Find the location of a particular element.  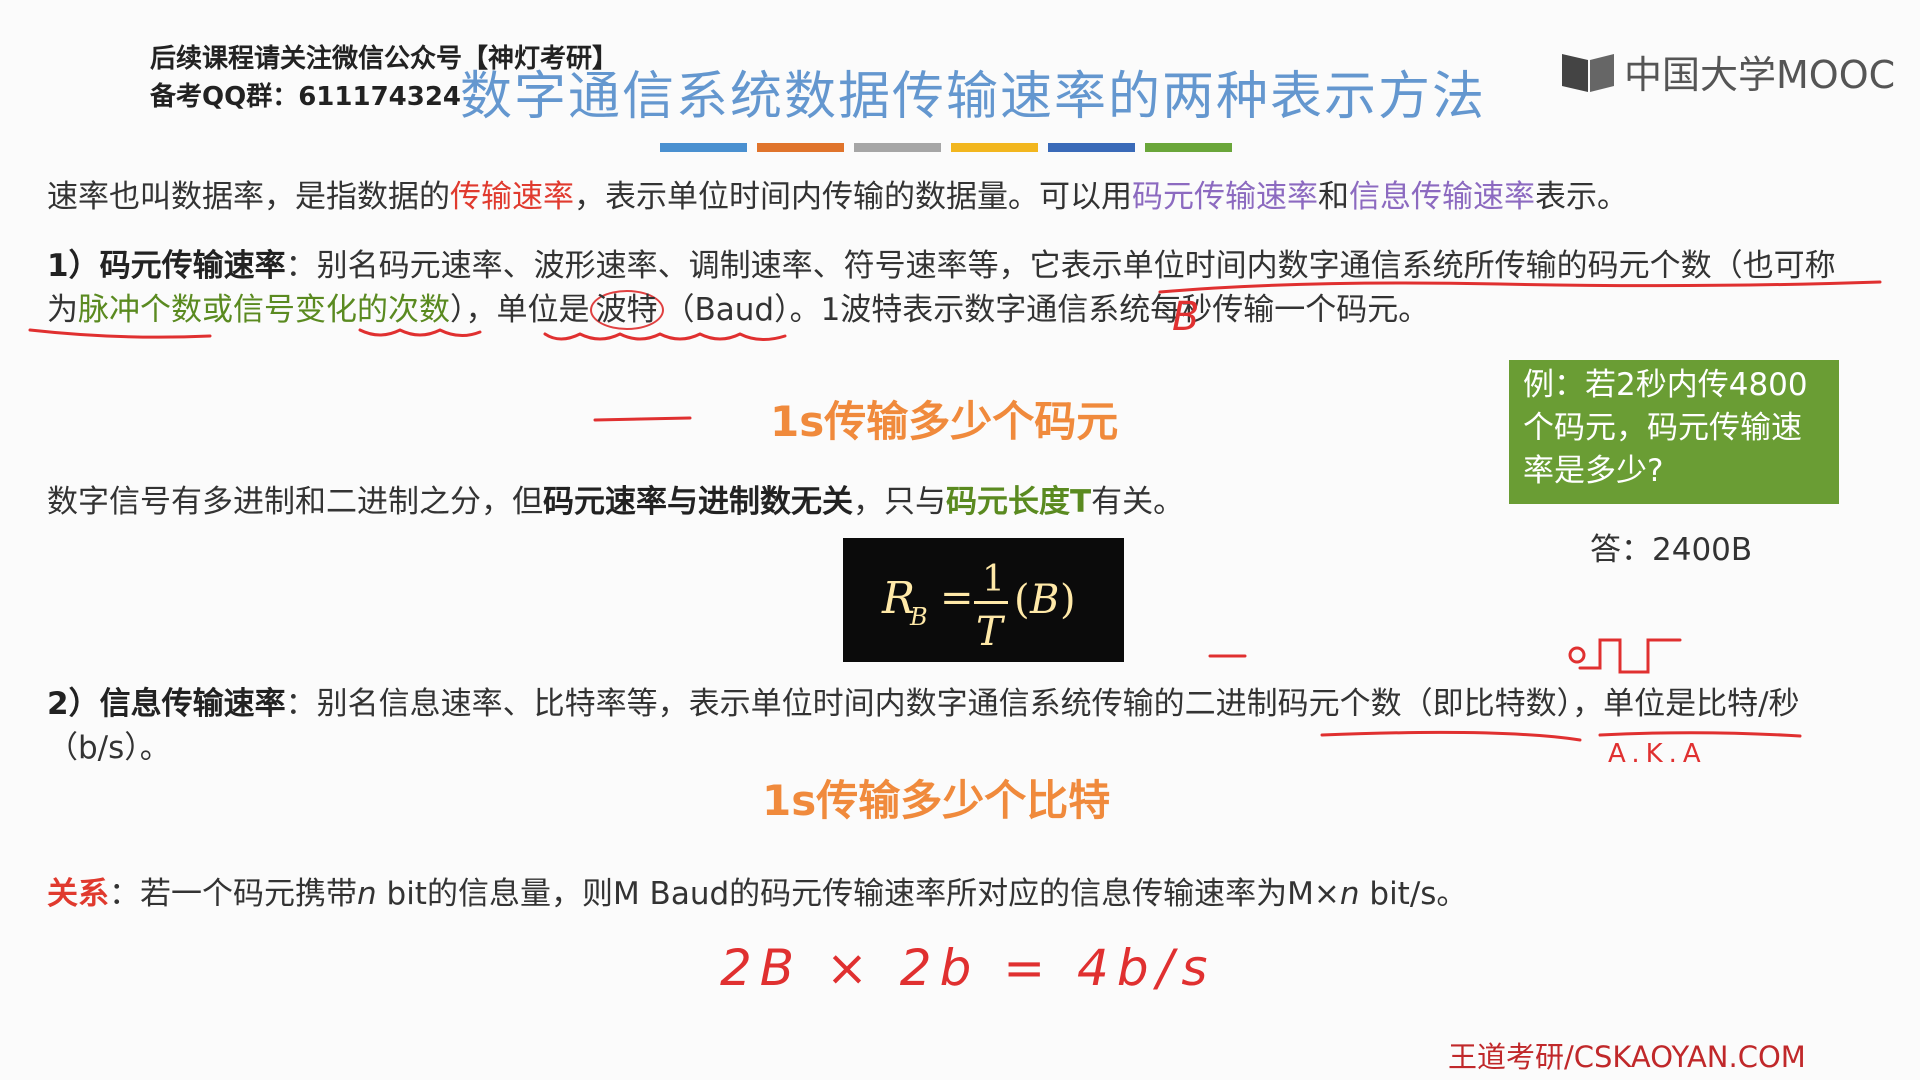

baud-b-mark: B is located at coordinates (1185, 317).